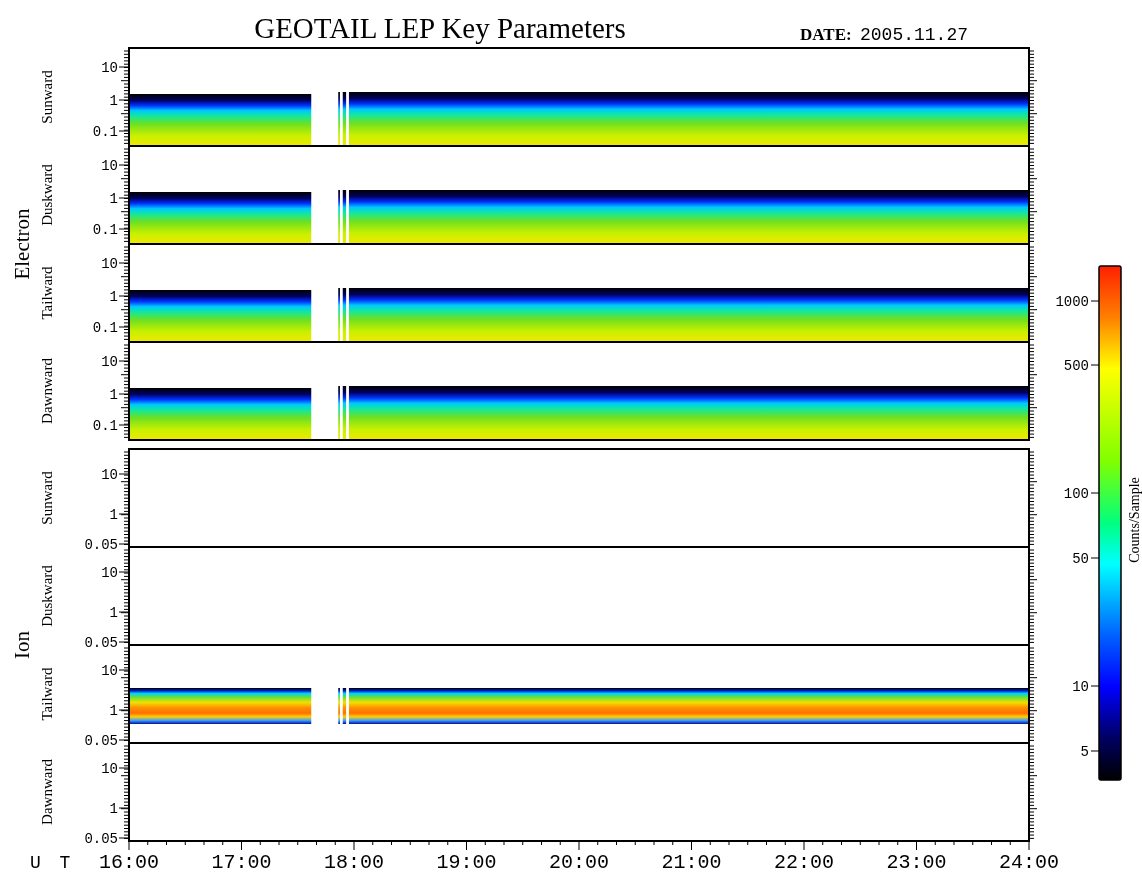 This screenshot has height=880, width=1142. Describe the element at coordinates (22, 244) in the screenshot. I see `species-label: Electron` at that location.